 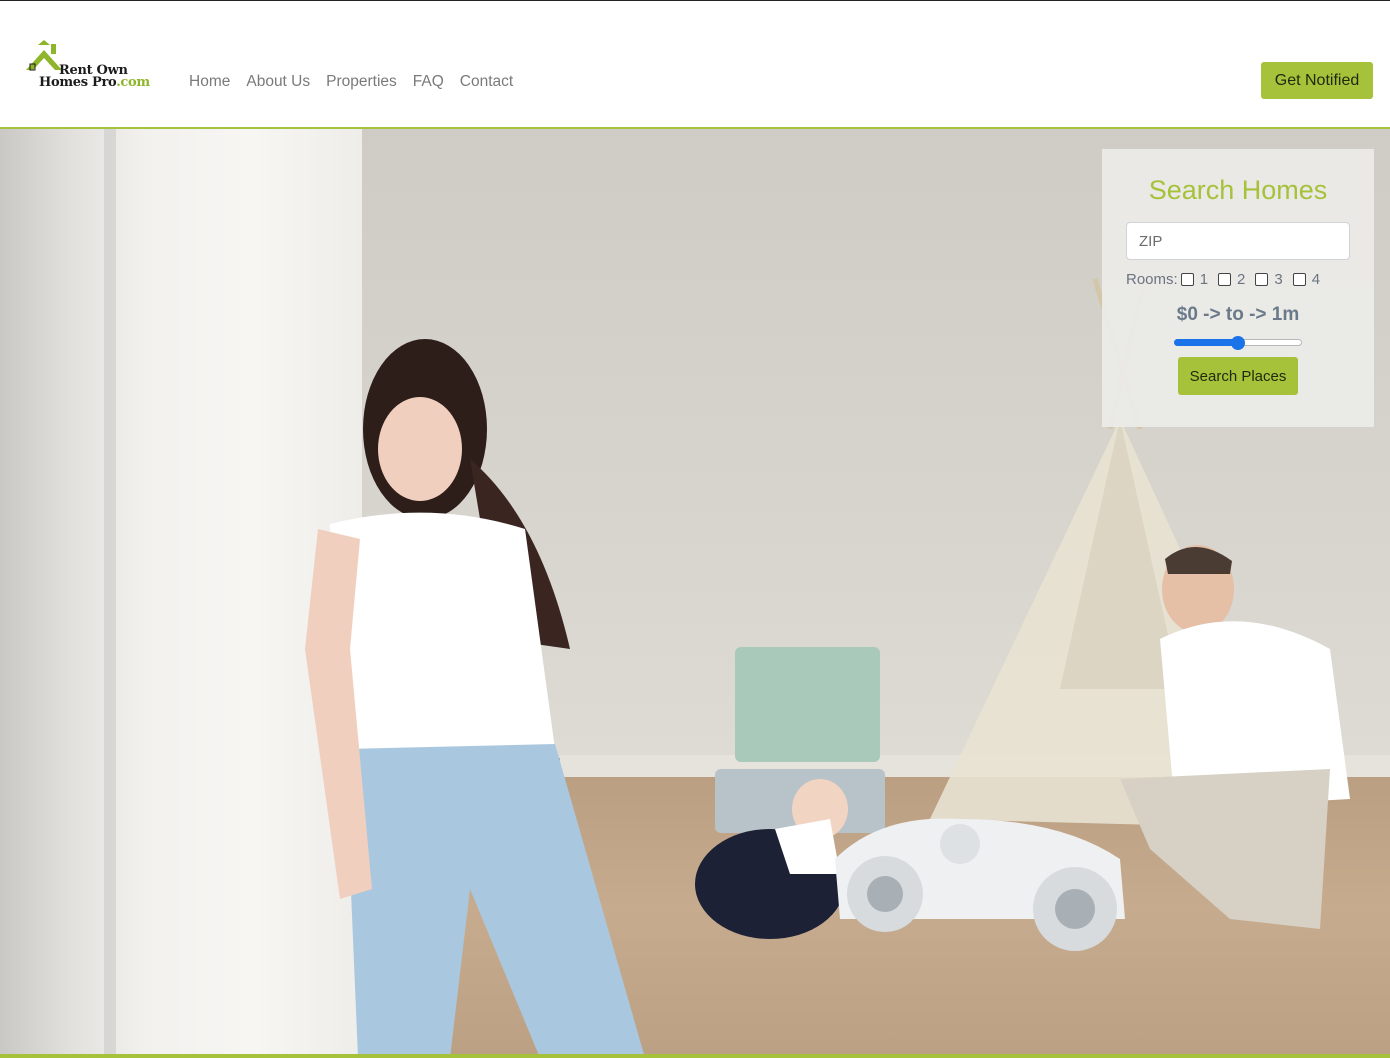 What do you see at coordinates (1238, 241) in the screenshot?
I see `zip-input` at bounding box center [1238, 241].